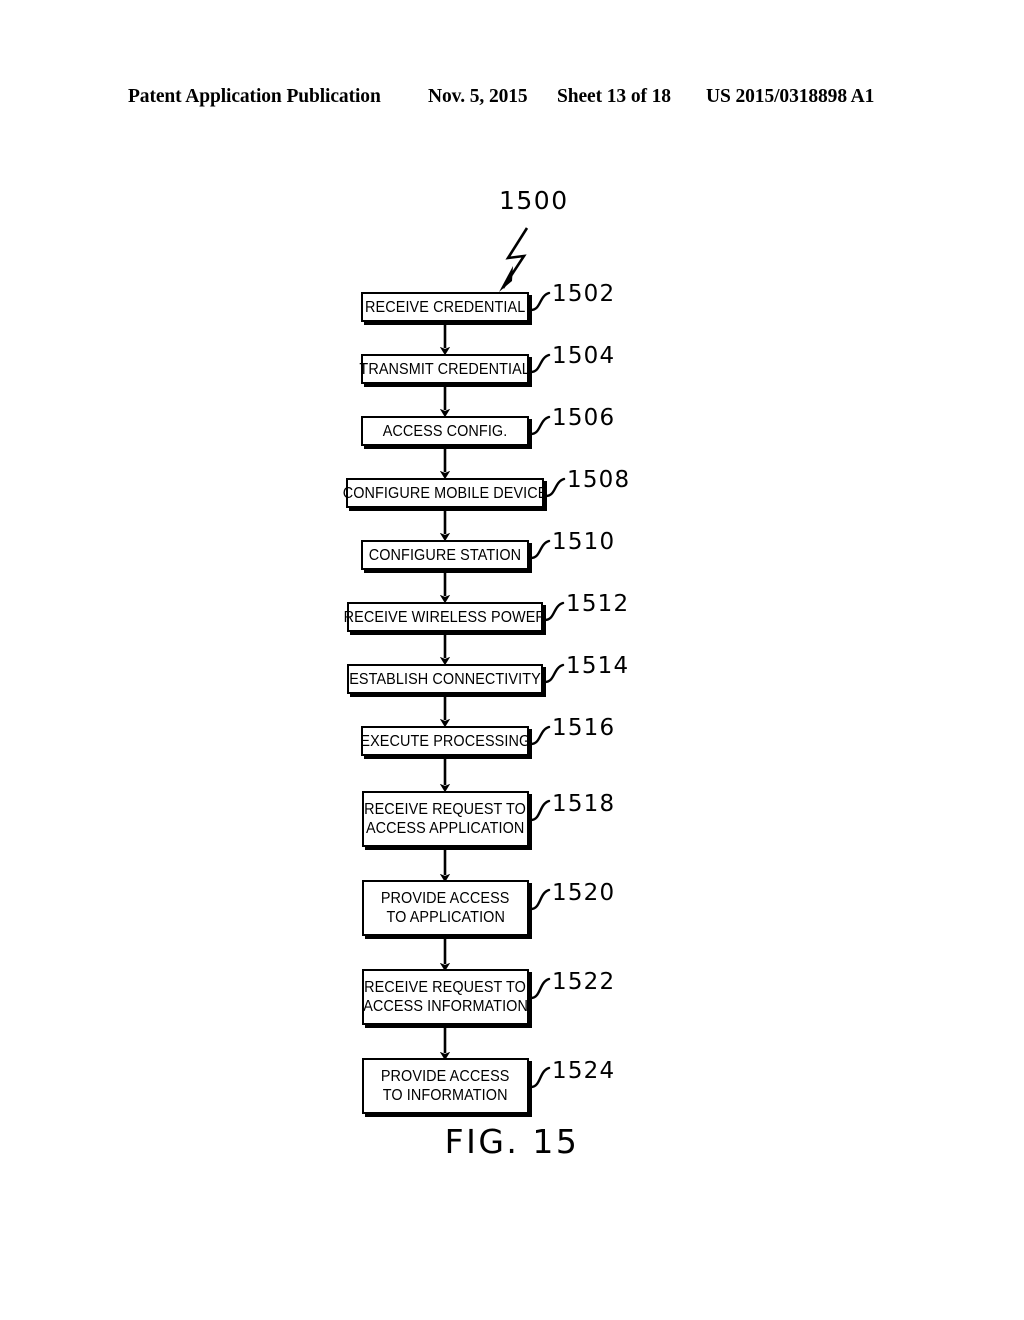 Image resolution: width=1024 pixels, height=1320 pixels. Describe the element at coordinates (445, 1006) in the screenshot. I see `flow-step-1522-line-2: ACCESS INFORMATION` at that location.